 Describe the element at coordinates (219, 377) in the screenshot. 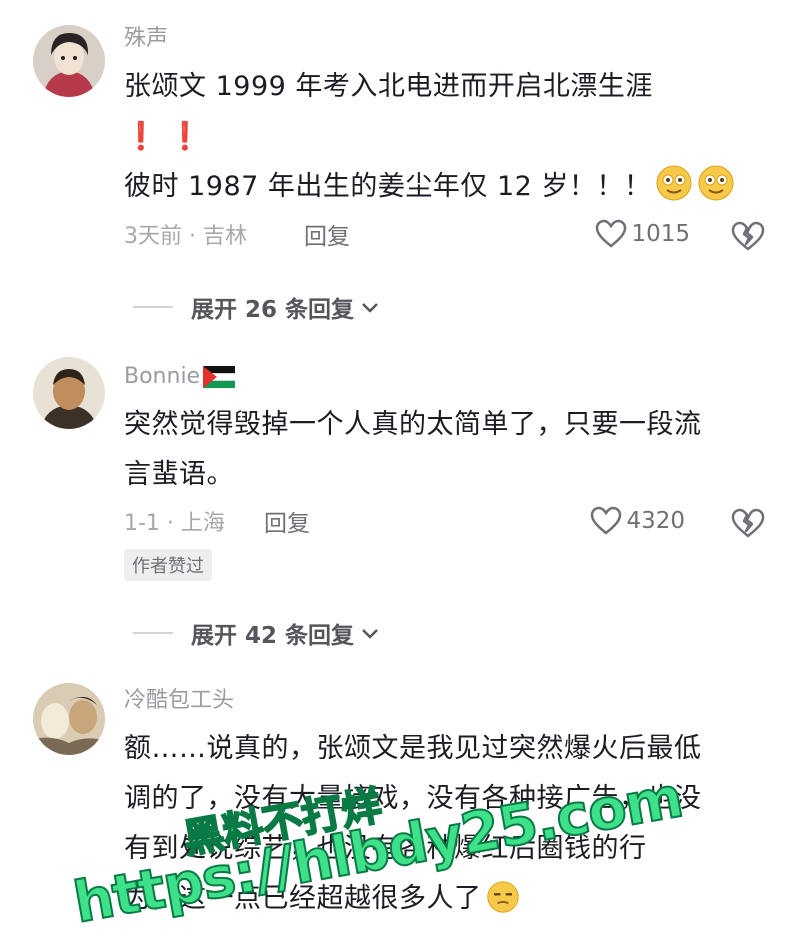

I see `palestine-flag-icon` at that location.